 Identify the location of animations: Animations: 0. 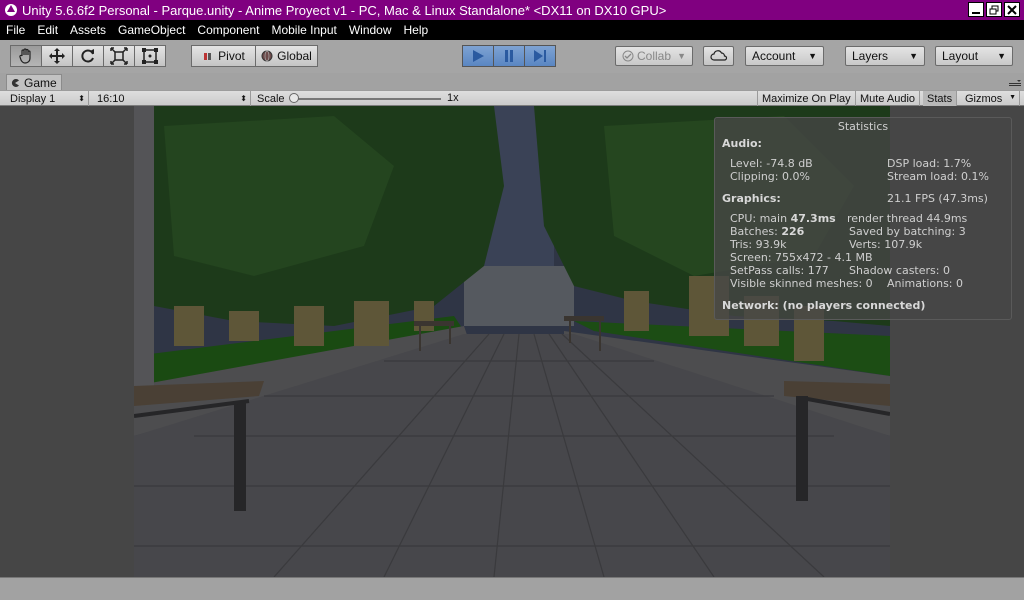
(925, 283).